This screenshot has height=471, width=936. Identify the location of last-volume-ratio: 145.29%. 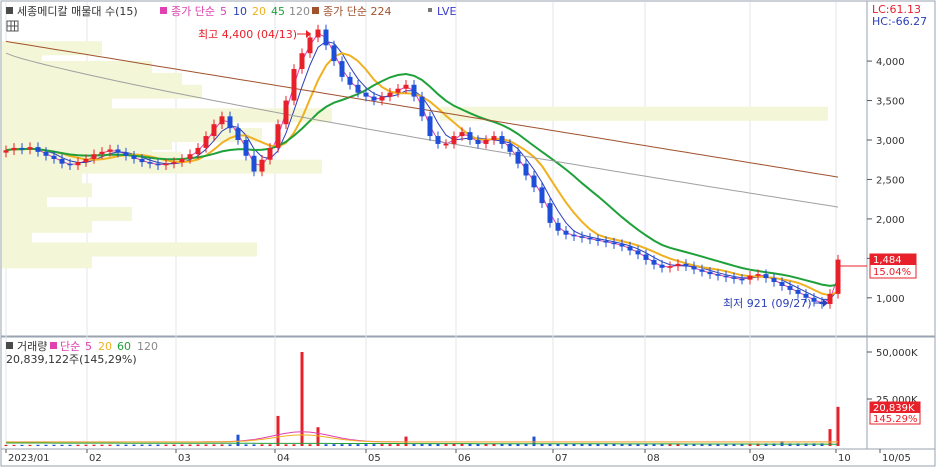
(895, 419).